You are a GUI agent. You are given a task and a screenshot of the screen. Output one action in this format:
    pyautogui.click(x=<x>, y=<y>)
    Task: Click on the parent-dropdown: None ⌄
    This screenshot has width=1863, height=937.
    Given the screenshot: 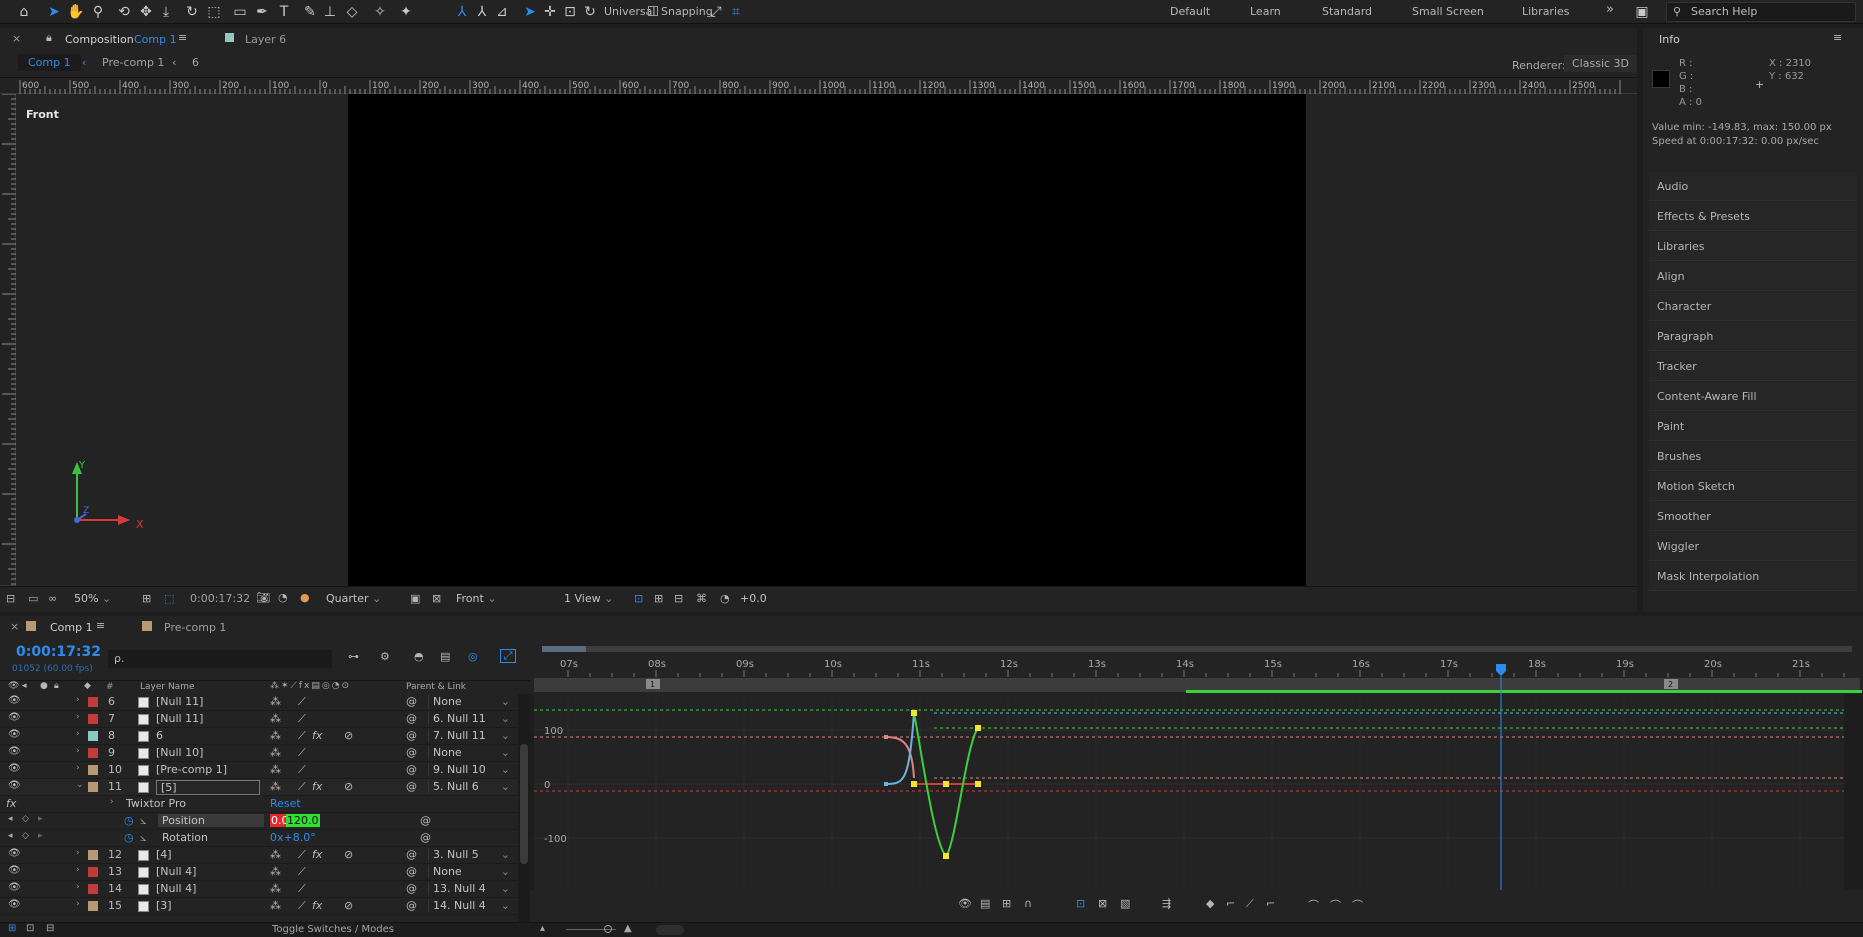 What is the action you would take?
    pyautogui.click(x=470, y=871)
    